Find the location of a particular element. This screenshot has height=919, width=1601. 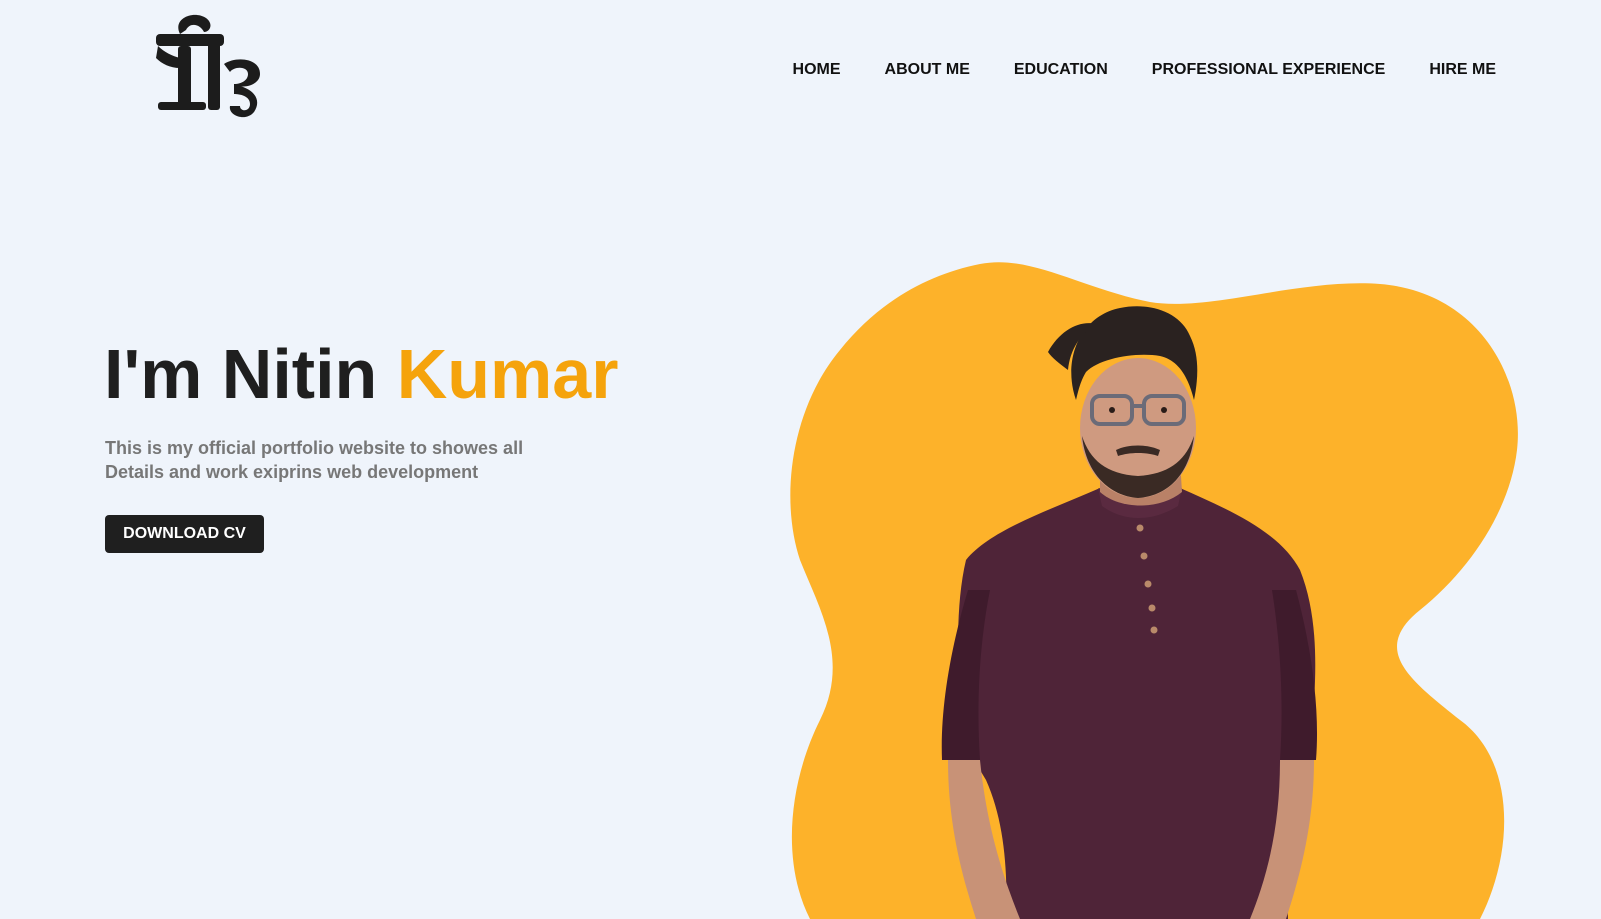

nav-item-hire-me: HIRE ME is located at coordinates (1462, 70).